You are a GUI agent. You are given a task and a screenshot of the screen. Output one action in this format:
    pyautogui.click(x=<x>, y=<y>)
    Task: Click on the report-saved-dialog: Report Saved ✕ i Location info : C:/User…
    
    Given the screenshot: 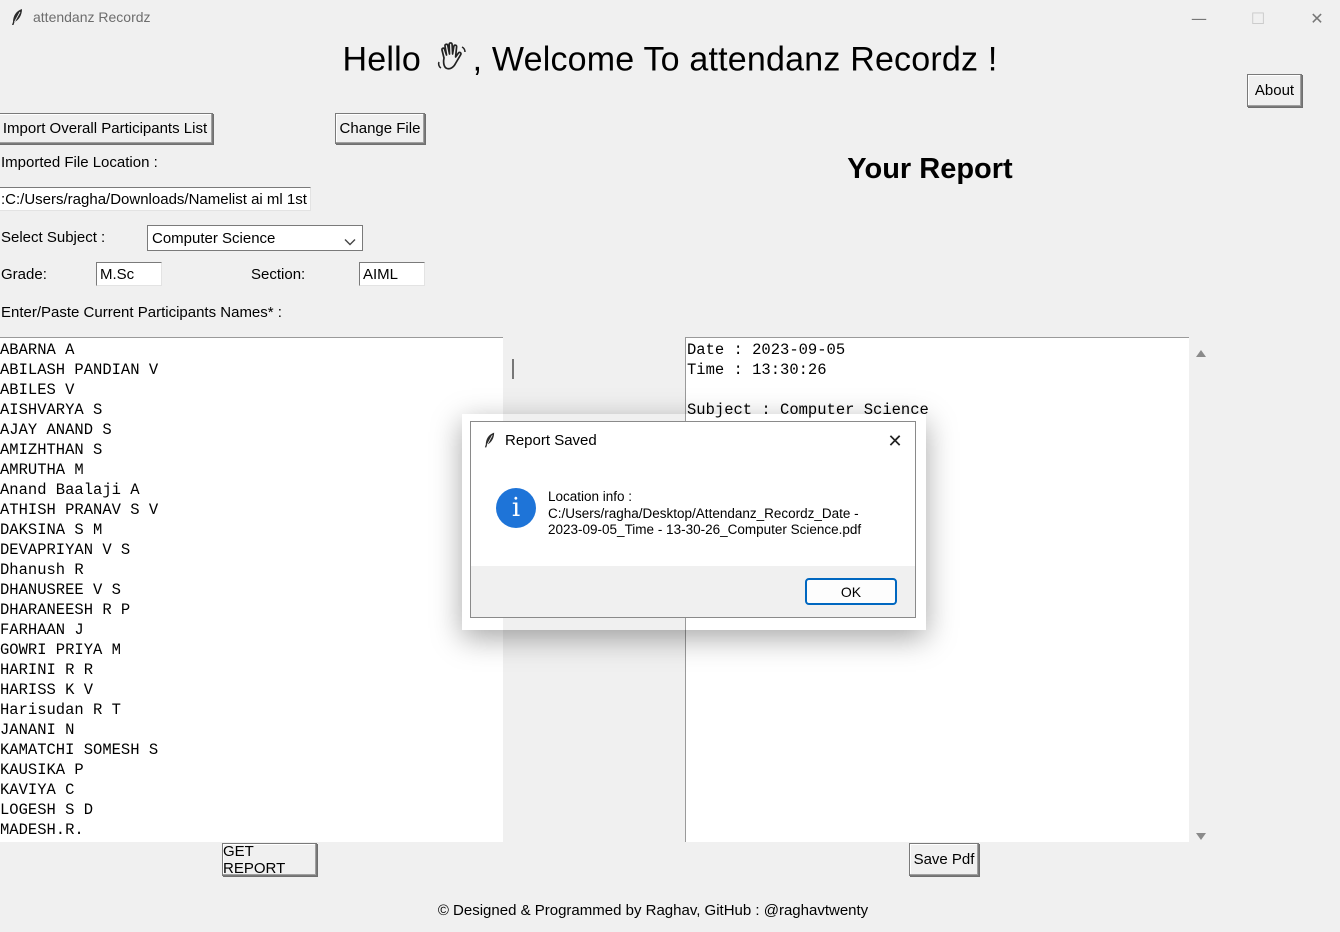 What is the action you would take?
    pyautogui.click(x=693, y=519)
    